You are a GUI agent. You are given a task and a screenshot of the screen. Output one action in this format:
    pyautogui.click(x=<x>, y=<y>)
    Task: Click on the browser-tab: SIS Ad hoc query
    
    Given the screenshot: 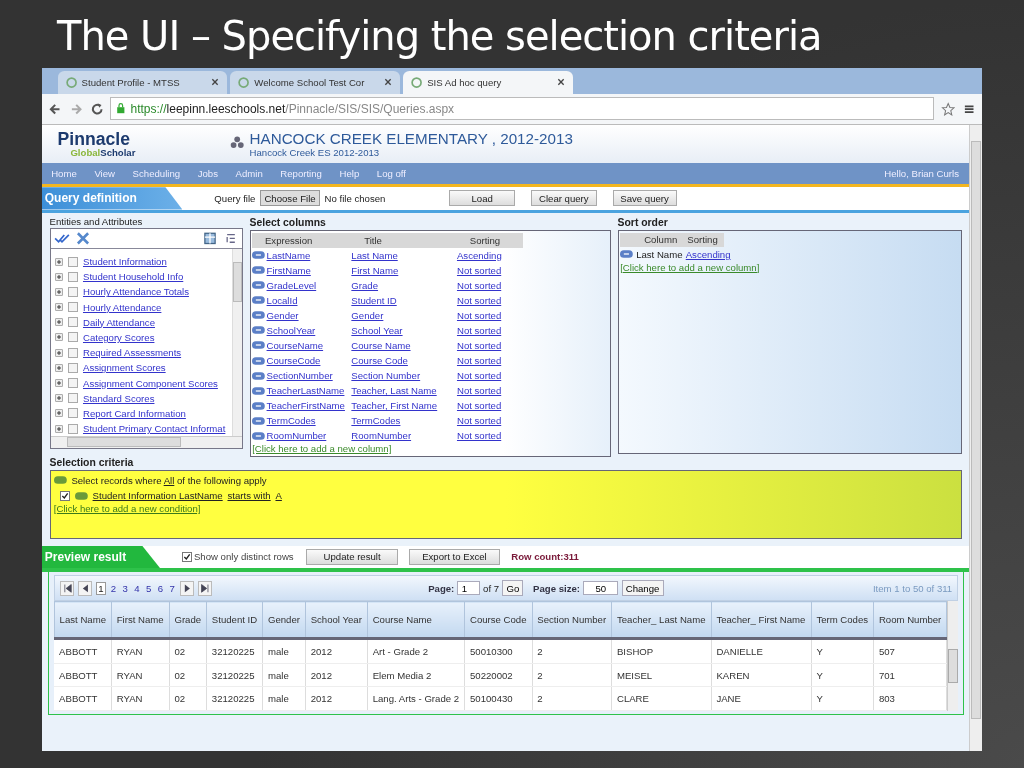 What is the action you would take?
    pyautogui.click(x=488, y=82)
    